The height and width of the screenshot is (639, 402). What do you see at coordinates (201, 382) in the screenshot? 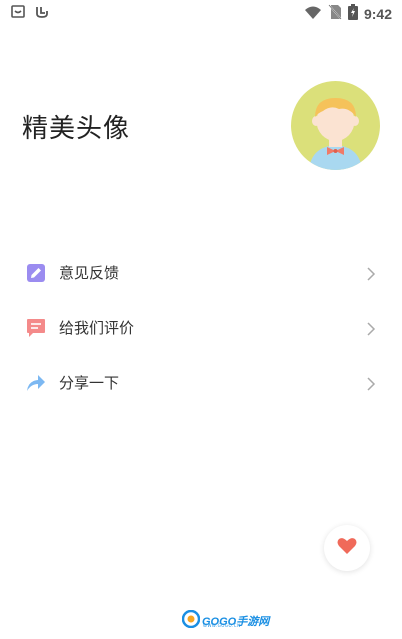
I see `menu-item-share: 分享一下` at bounding box center [201, 382].